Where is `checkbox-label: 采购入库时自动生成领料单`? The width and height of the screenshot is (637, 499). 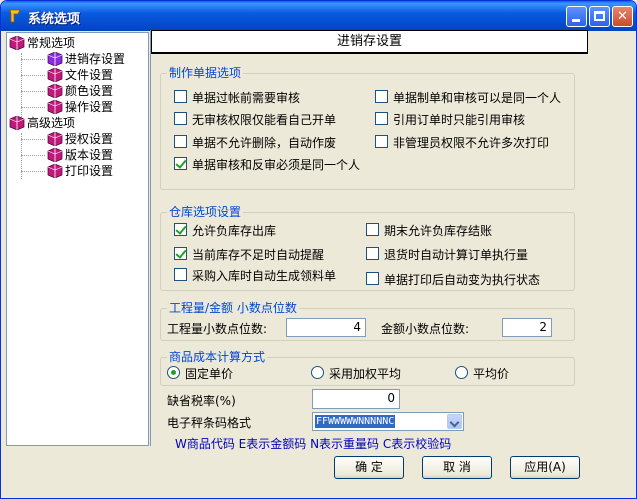 checkbox-label: 采购入库时自动生成领料单 is located at coordinates (264, 276).